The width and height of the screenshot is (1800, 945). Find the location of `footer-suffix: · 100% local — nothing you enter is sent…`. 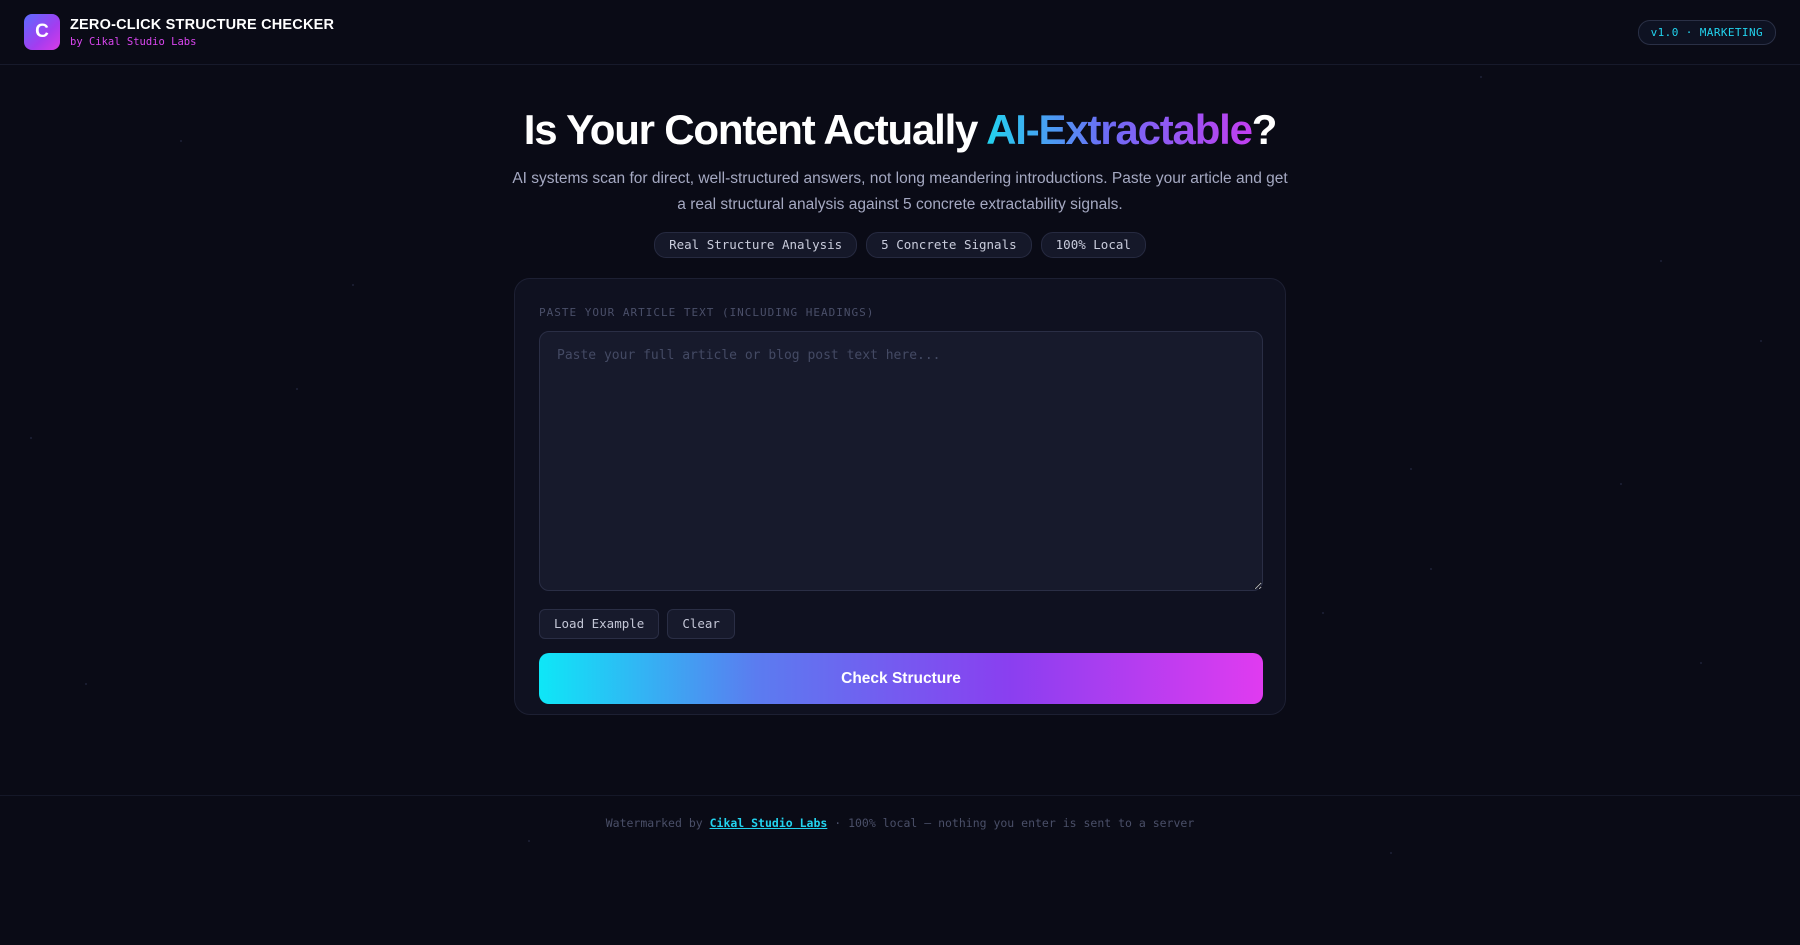

footer-suffix: · 100% local — nothing you enter is sent… is located at coordinates (1011, 823).